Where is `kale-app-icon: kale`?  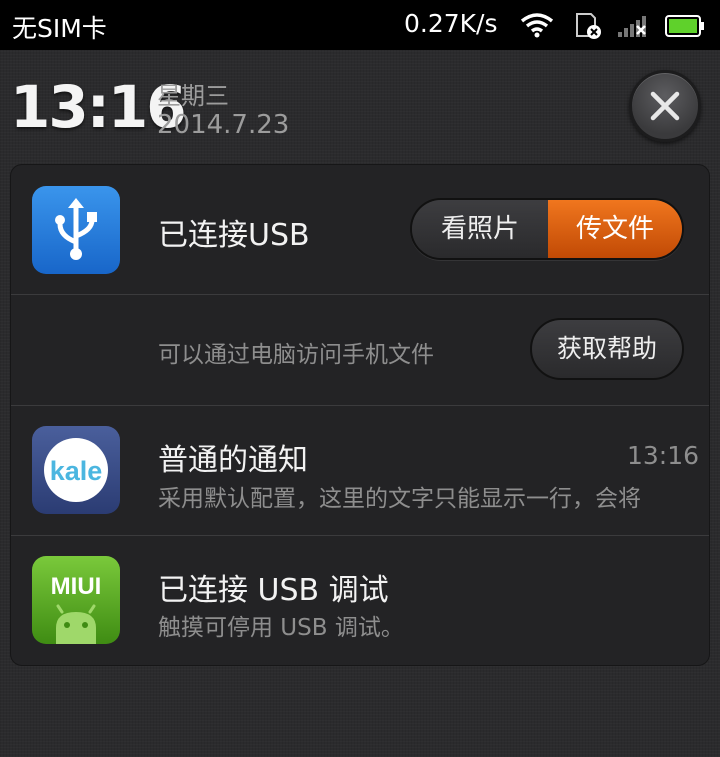
kale-app-icon: kale is located at coordinates (76, 470).